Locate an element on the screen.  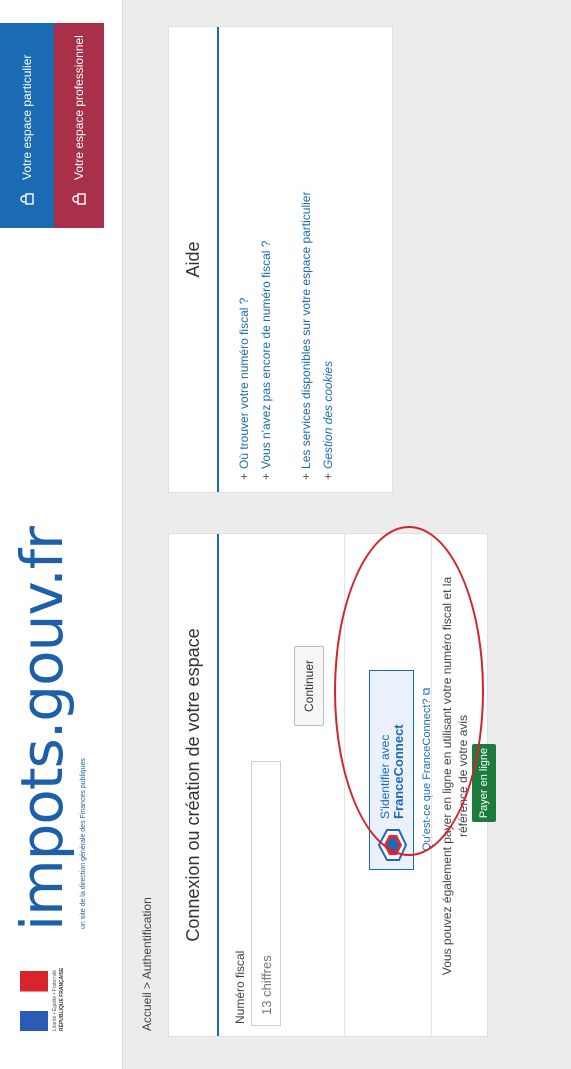
franceconnect-info-link: Qu'est-ce que FranceConnect? ⧉ is located at coordinates (427, 769).